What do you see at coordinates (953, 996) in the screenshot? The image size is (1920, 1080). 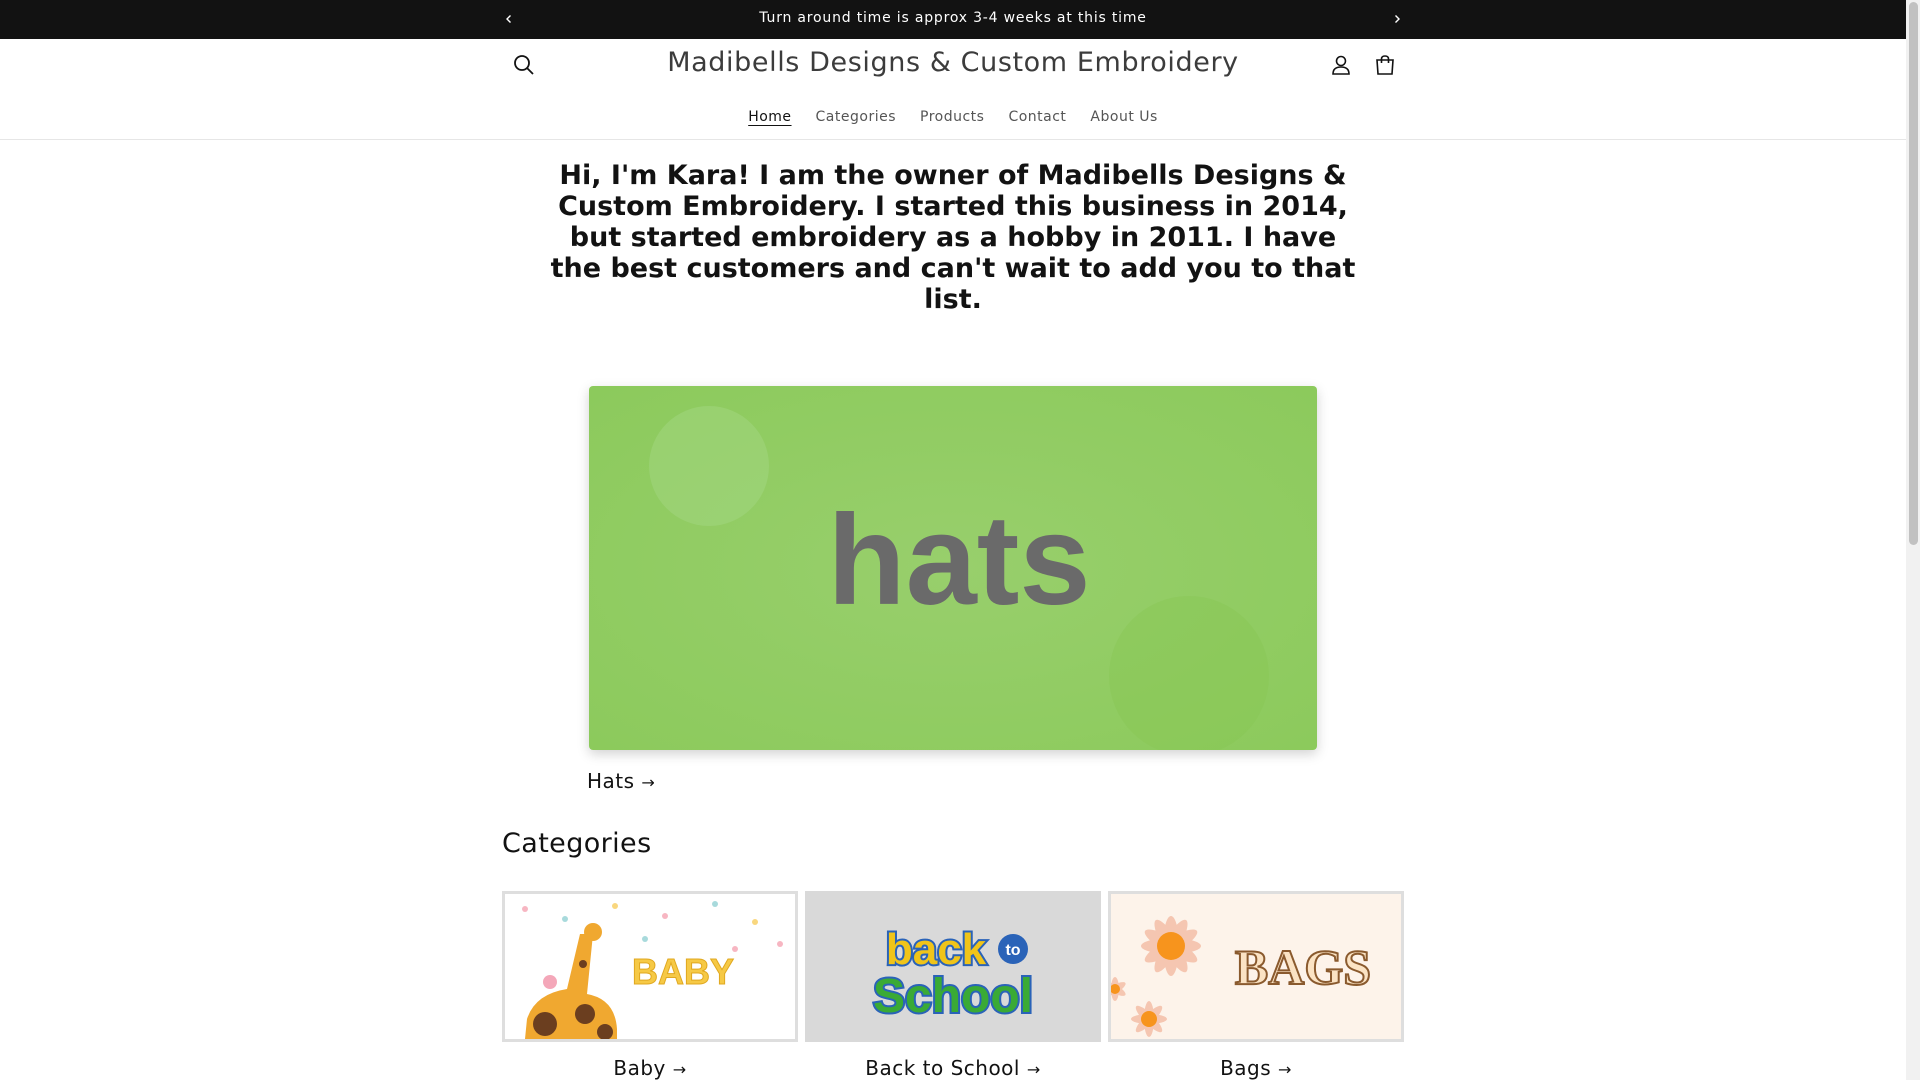 I see `back-to-school-text-school: School` at bounding box center [953, 996].